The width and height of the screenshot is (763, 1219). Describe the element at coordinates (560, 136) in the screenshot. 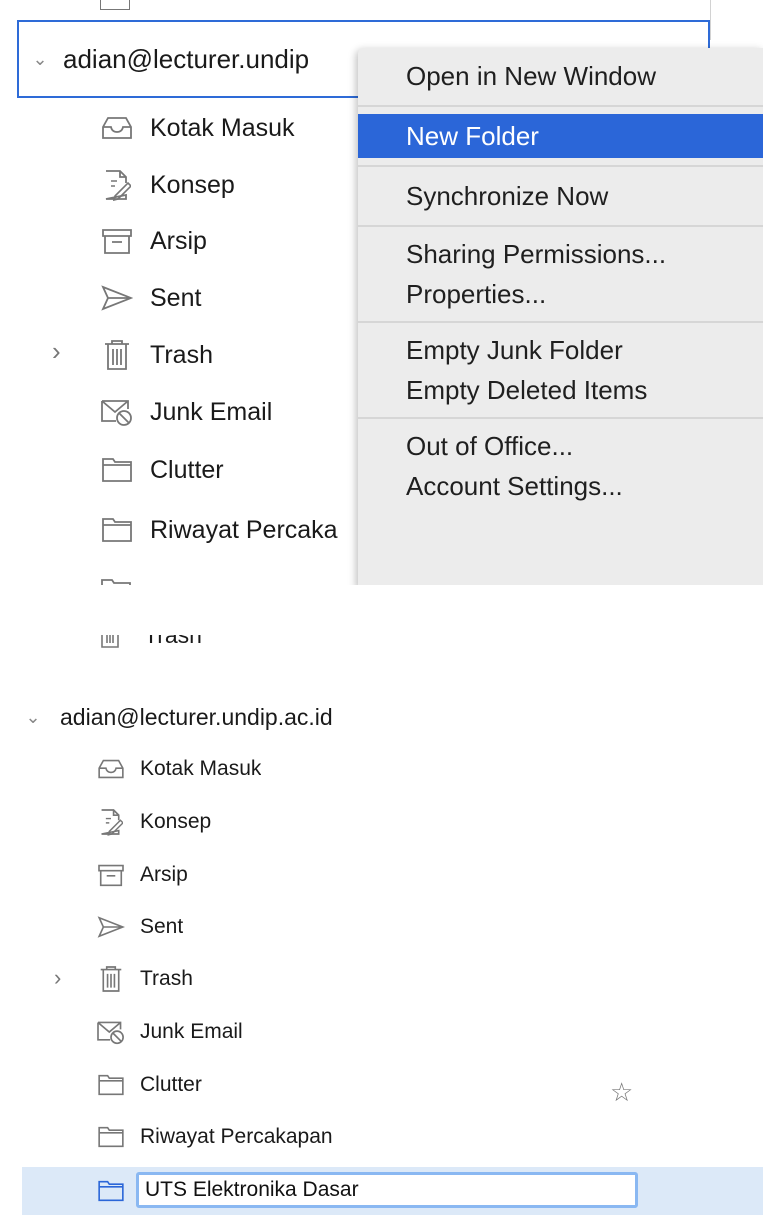

I see `menu-new-folder: New Folder` at that location.